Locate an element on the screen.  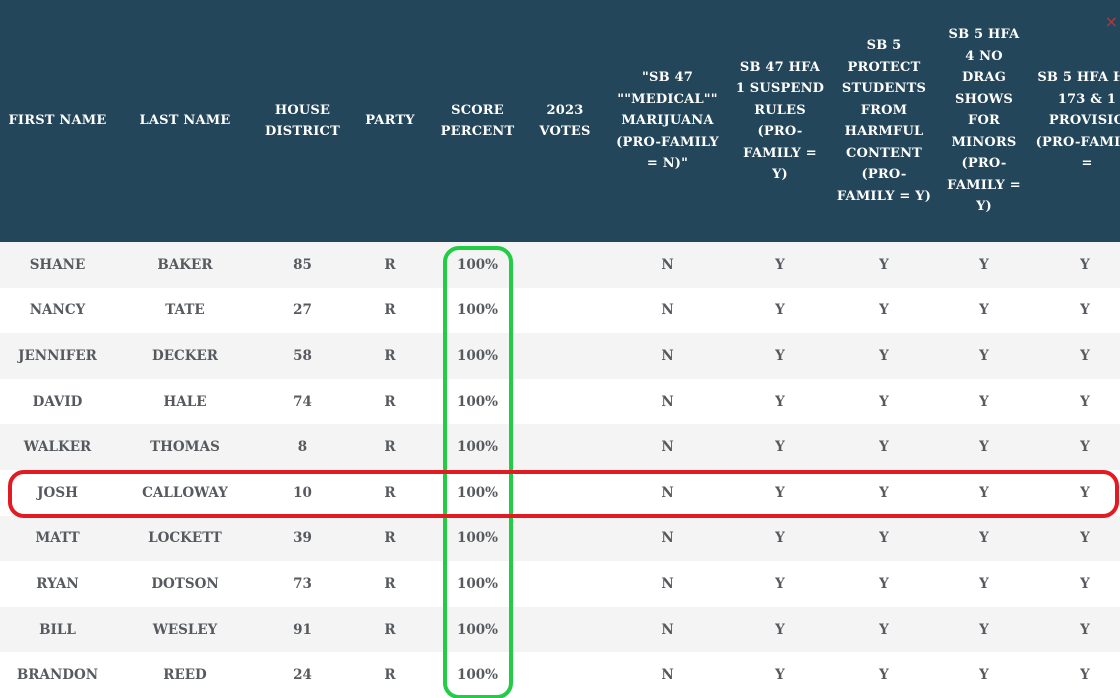
cell-last-name: BAKER is located at coordinates (185, 265).